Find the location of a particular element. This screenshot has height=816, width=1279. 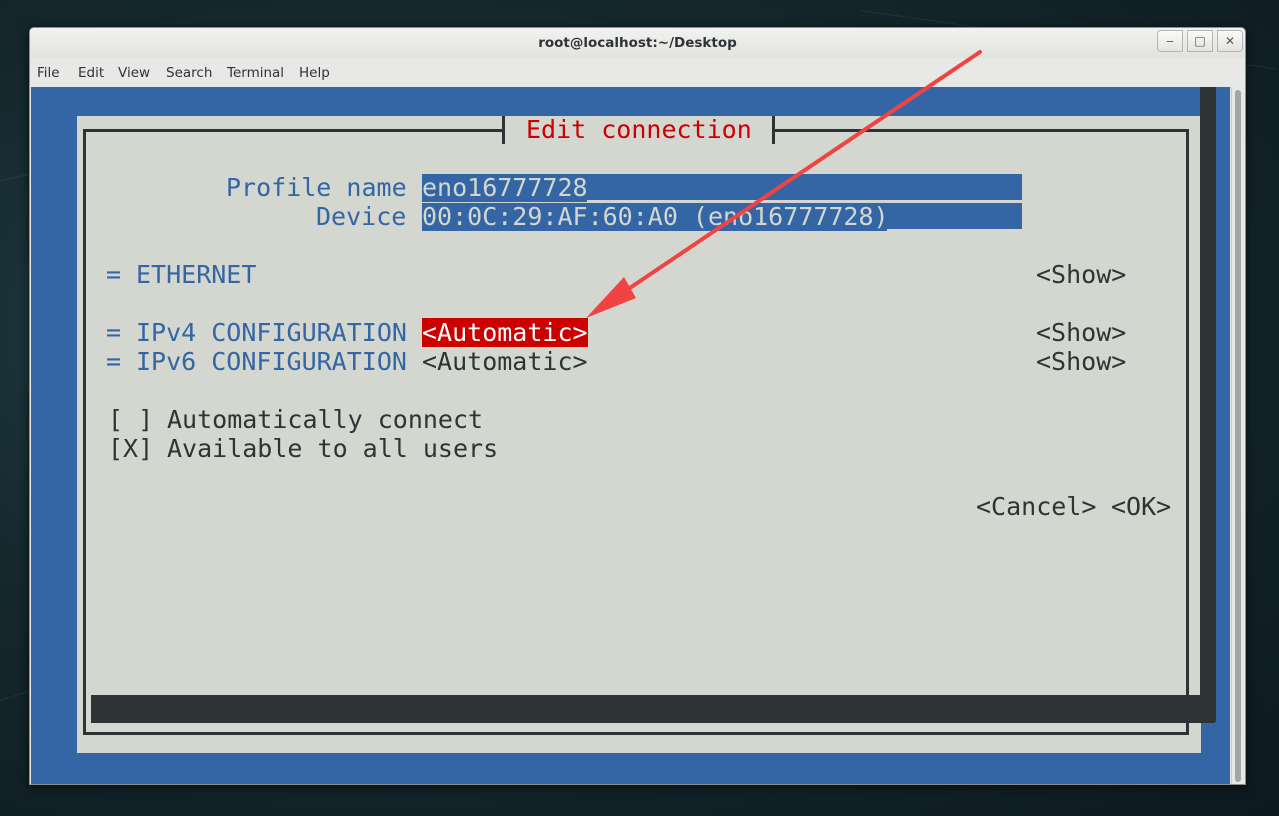

scrollbar-thumb is located at coordinates (1238, 436).